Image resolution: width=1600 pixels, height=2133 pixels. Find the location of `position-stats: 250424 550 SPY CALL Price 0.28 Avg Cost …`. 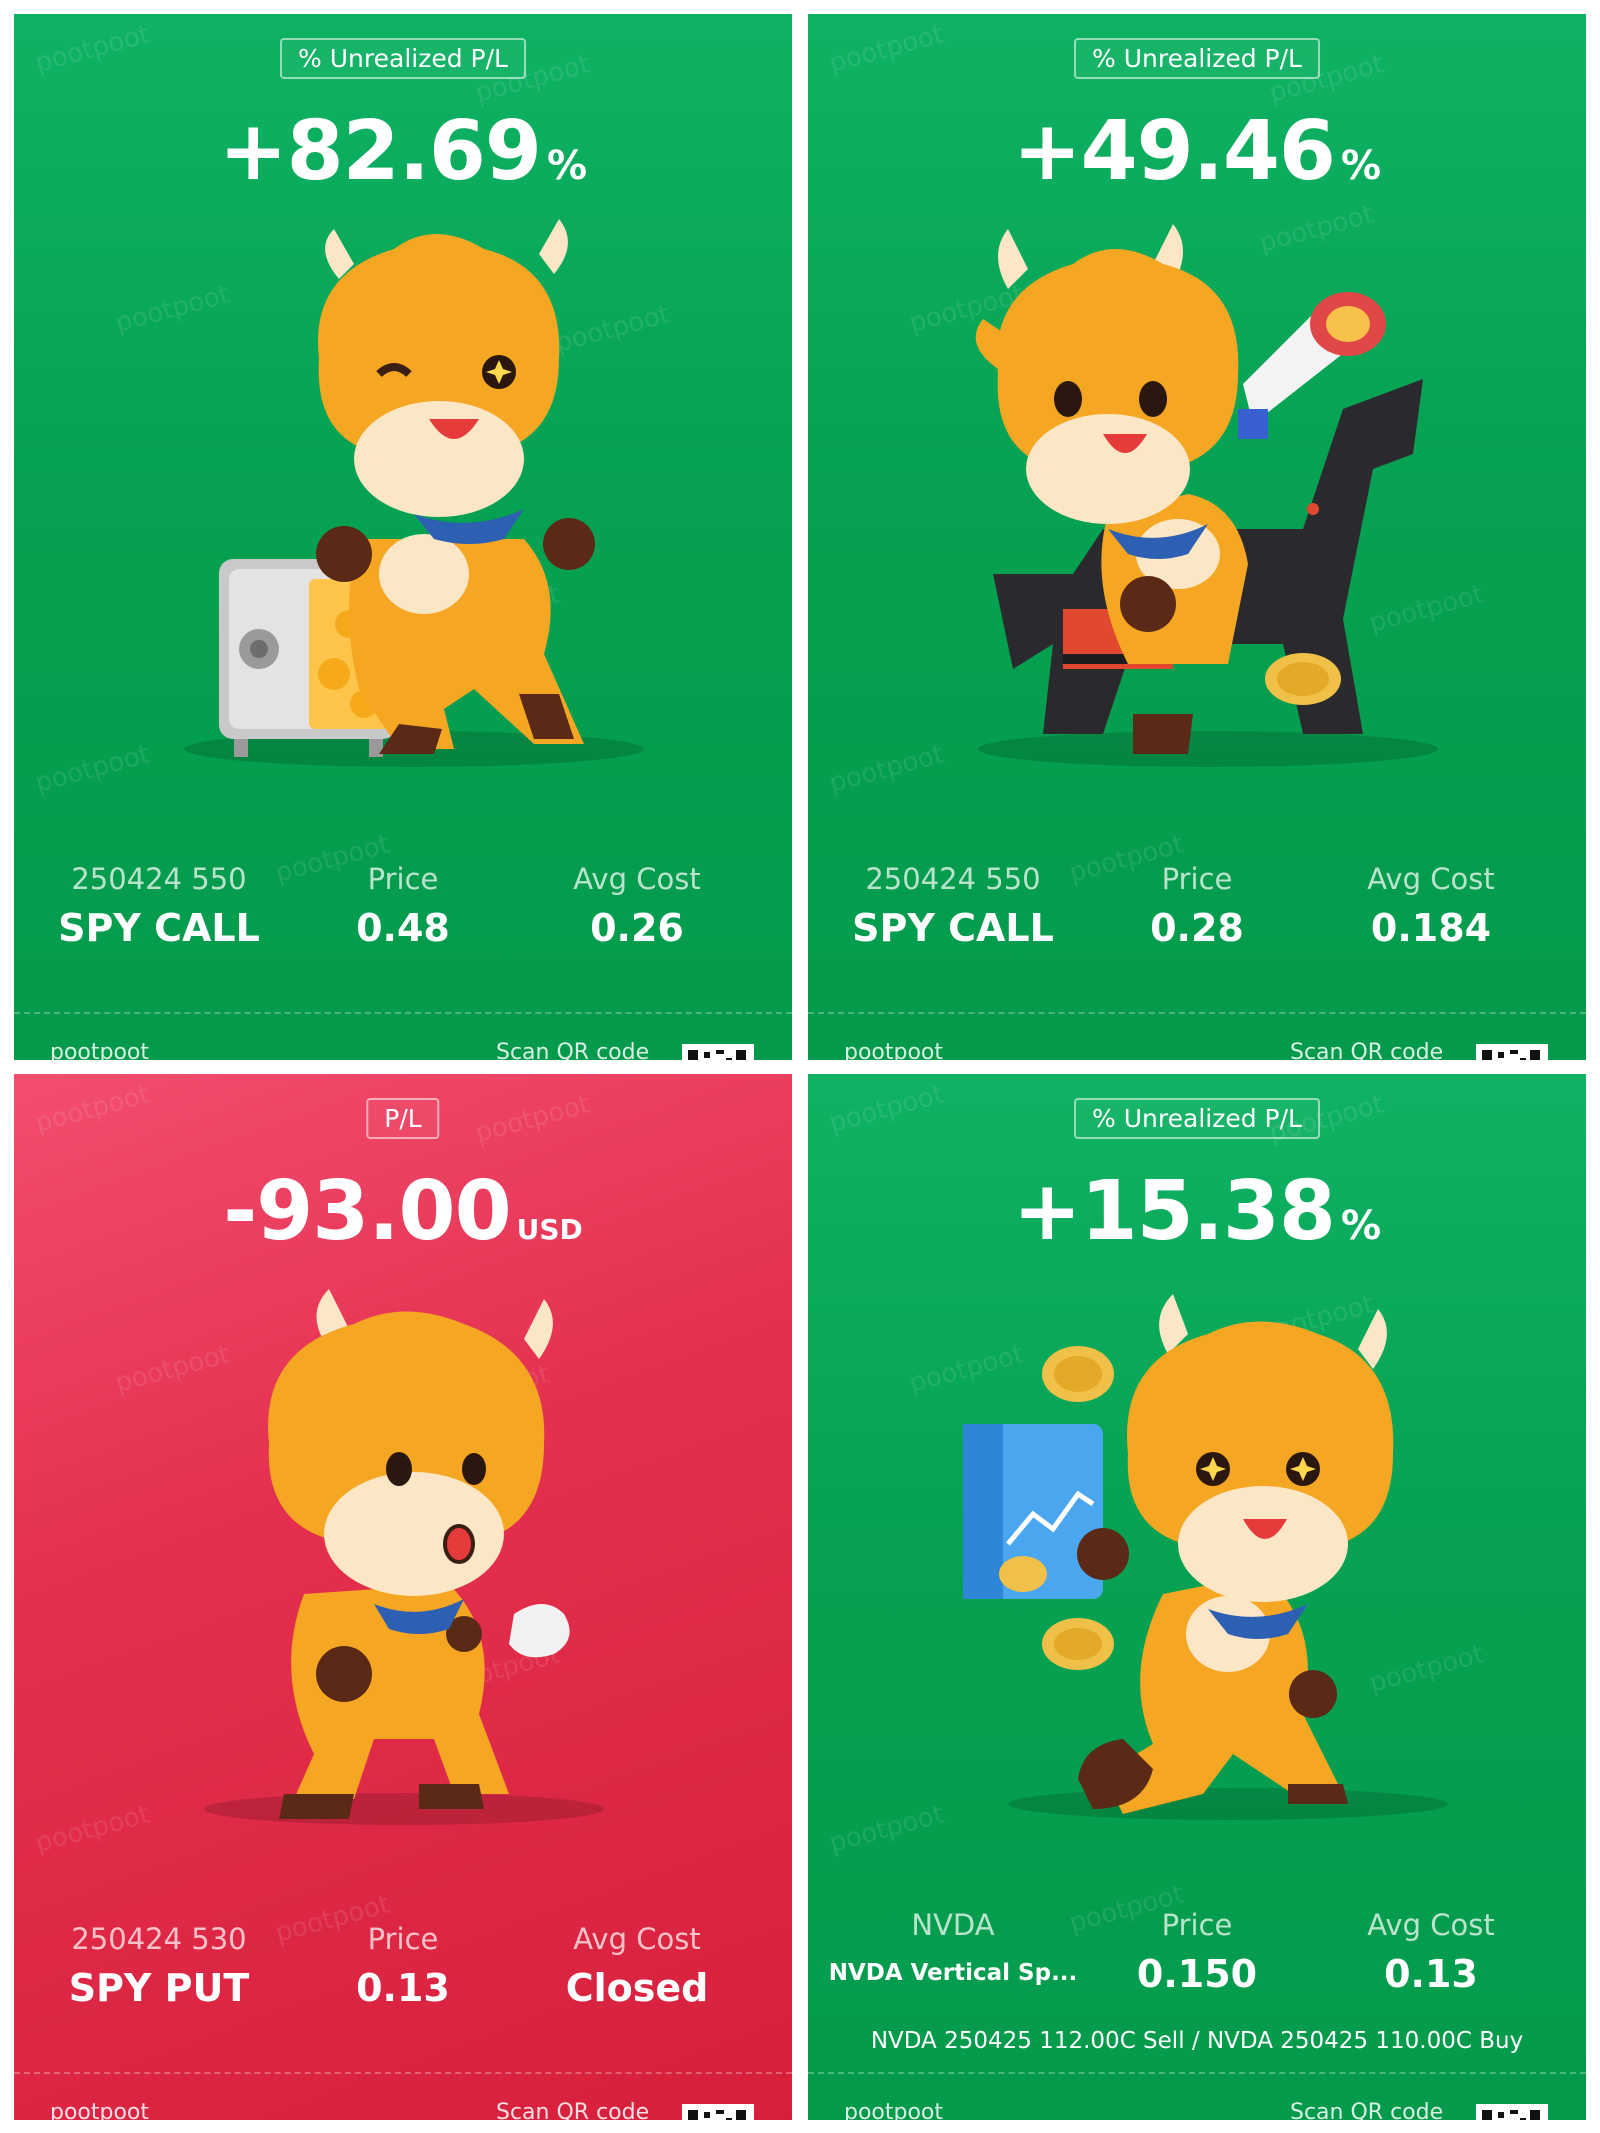

position-stats: 250424 550 SPY CALL Price 0.28 Avg Cost … is located at coordinates (1197, 922).